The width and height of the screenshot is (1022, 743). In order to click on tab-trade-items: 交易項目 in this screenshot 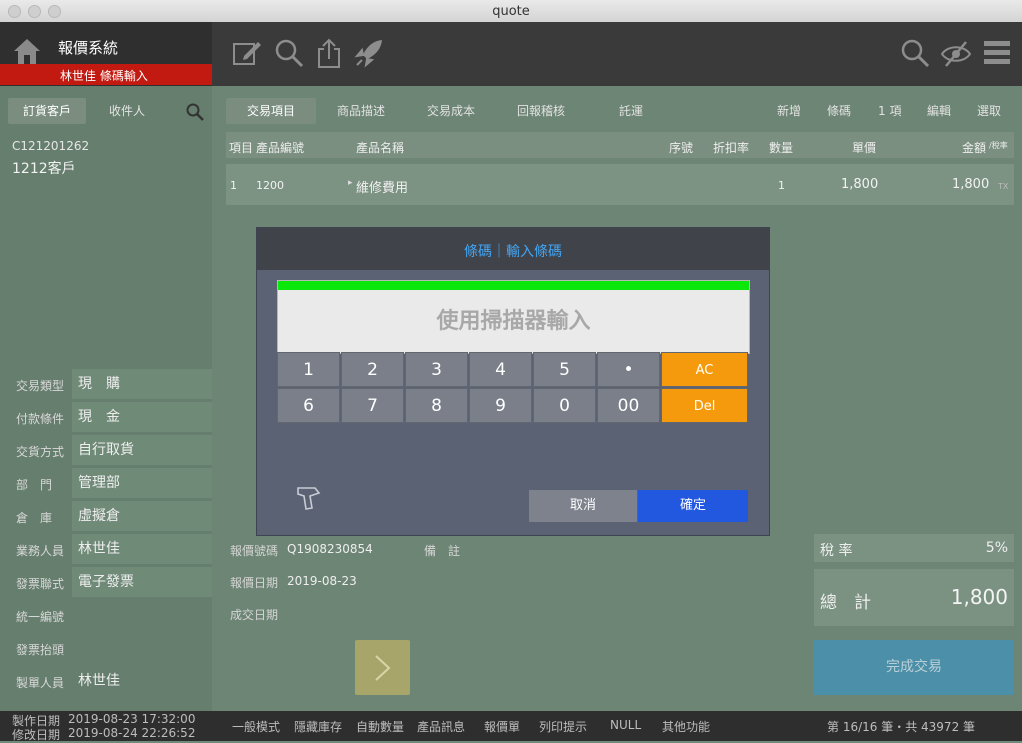, I will do `click(271, 111)`.